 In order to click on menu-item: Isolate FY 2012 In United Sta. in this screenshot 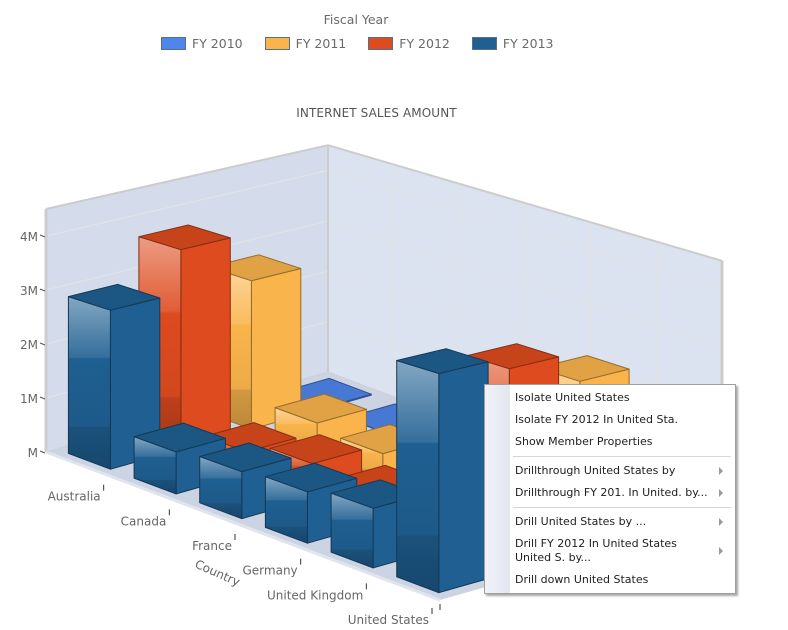, I will do `click(610, 420)`.